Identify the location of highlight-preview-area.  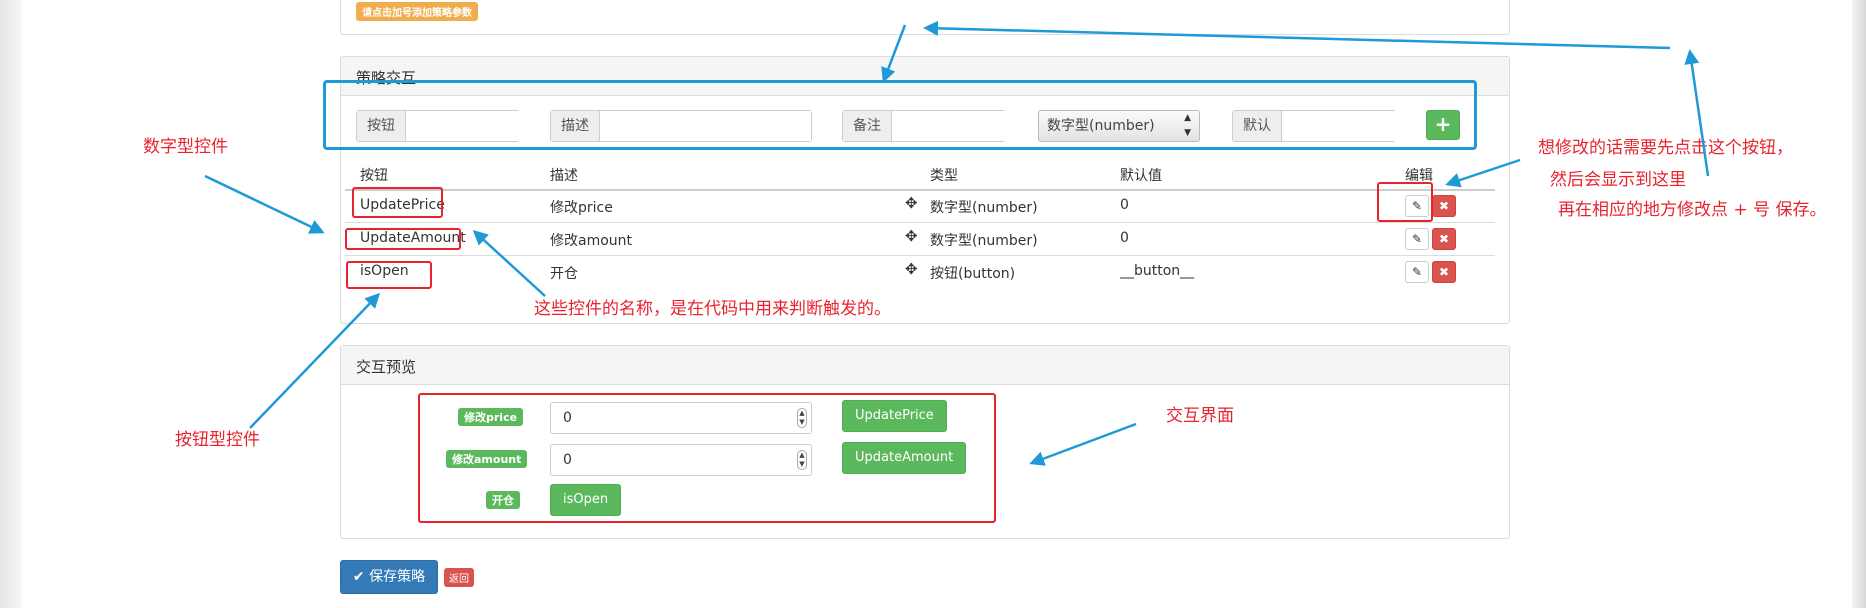
(707, 458).